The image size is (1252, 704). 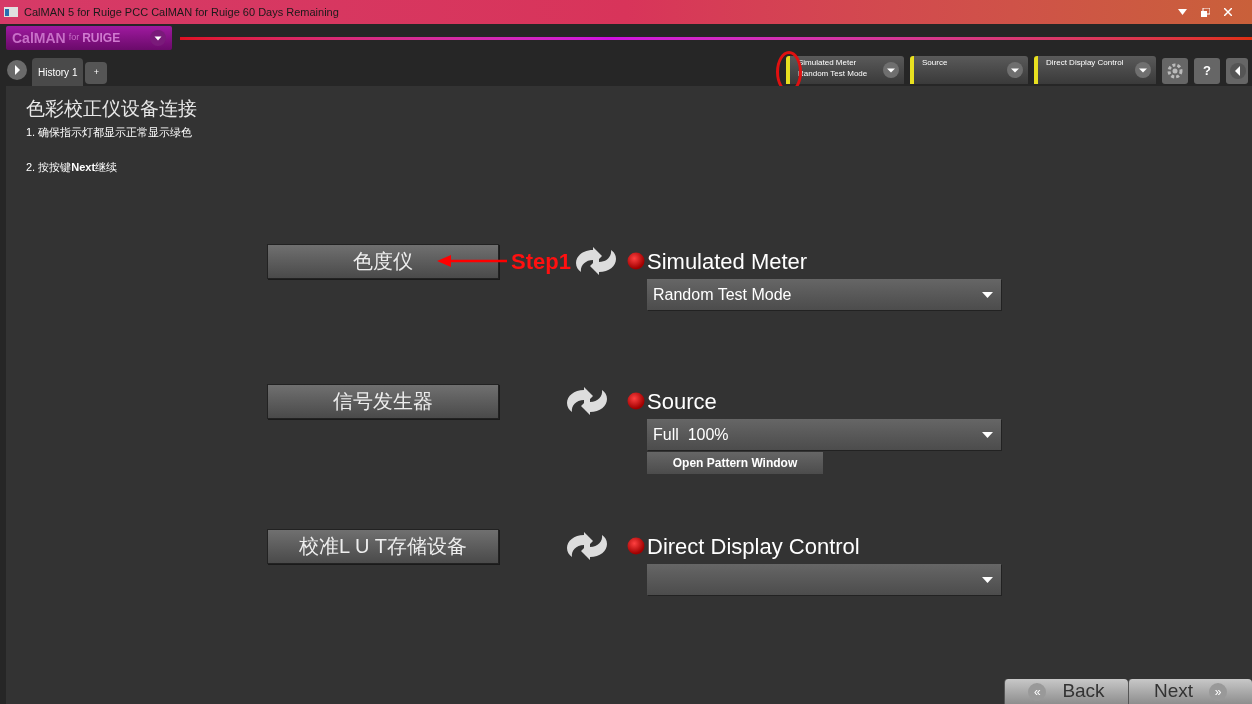 What do you see at coordinates (1175, 71) in the screenshot?
I see `settings-button` at bounding box center [1175, 71].